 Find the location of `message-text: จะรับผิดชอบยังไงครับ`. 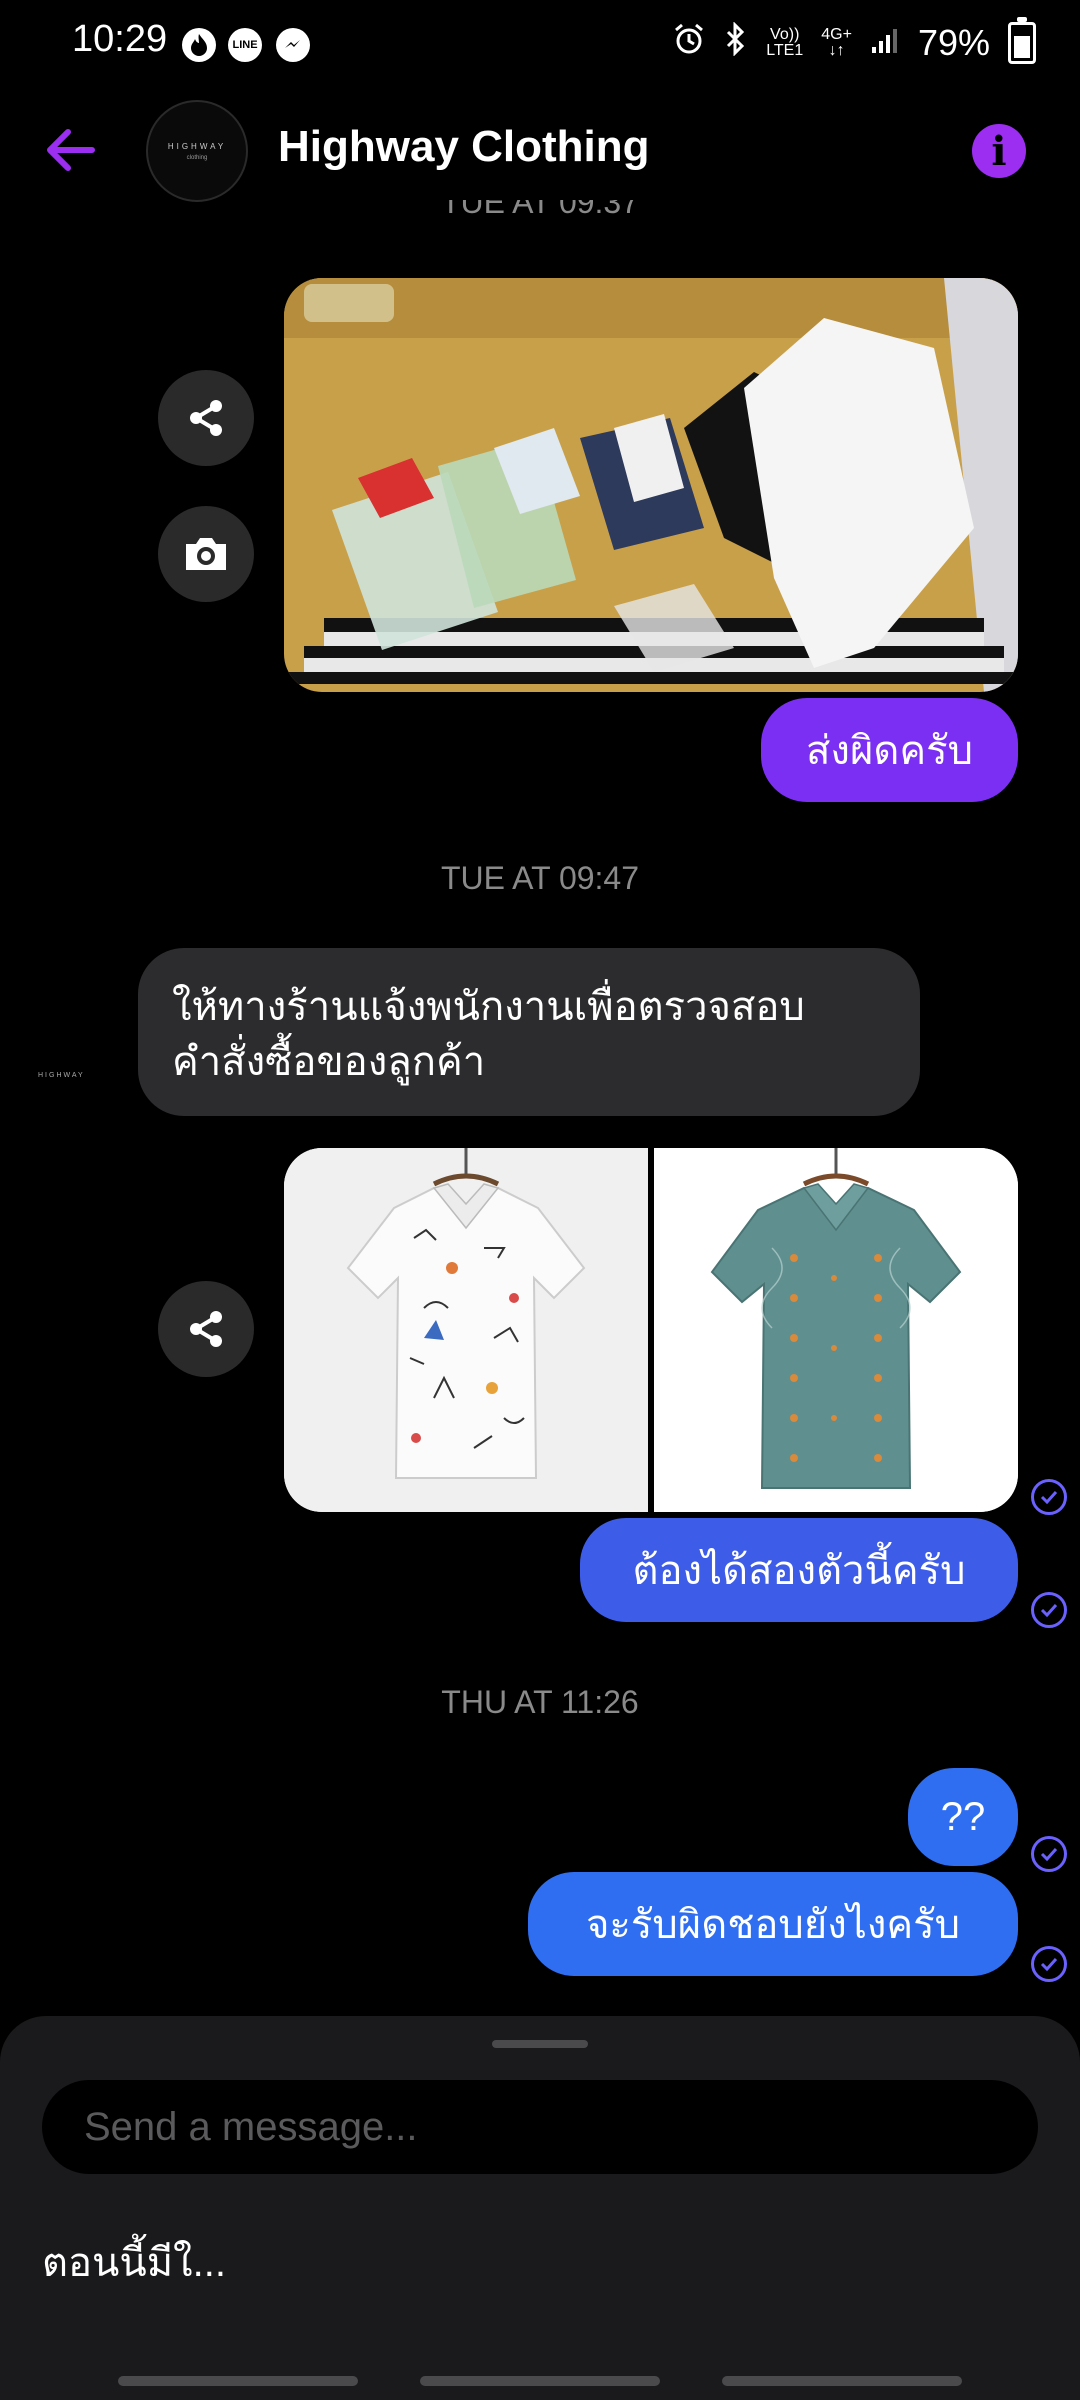

message-text: จะรับผิดชอบยังไงครับ is located at coordinates (773, 1925).